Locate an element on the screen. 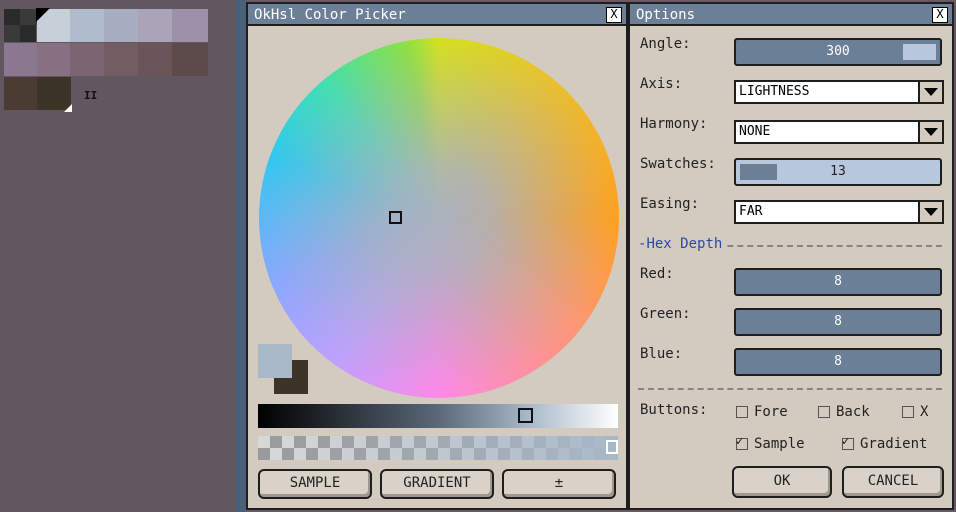 This screenshot has height=512, width=956. harmony-label: Harmony: is located at coordinates (674, 124).